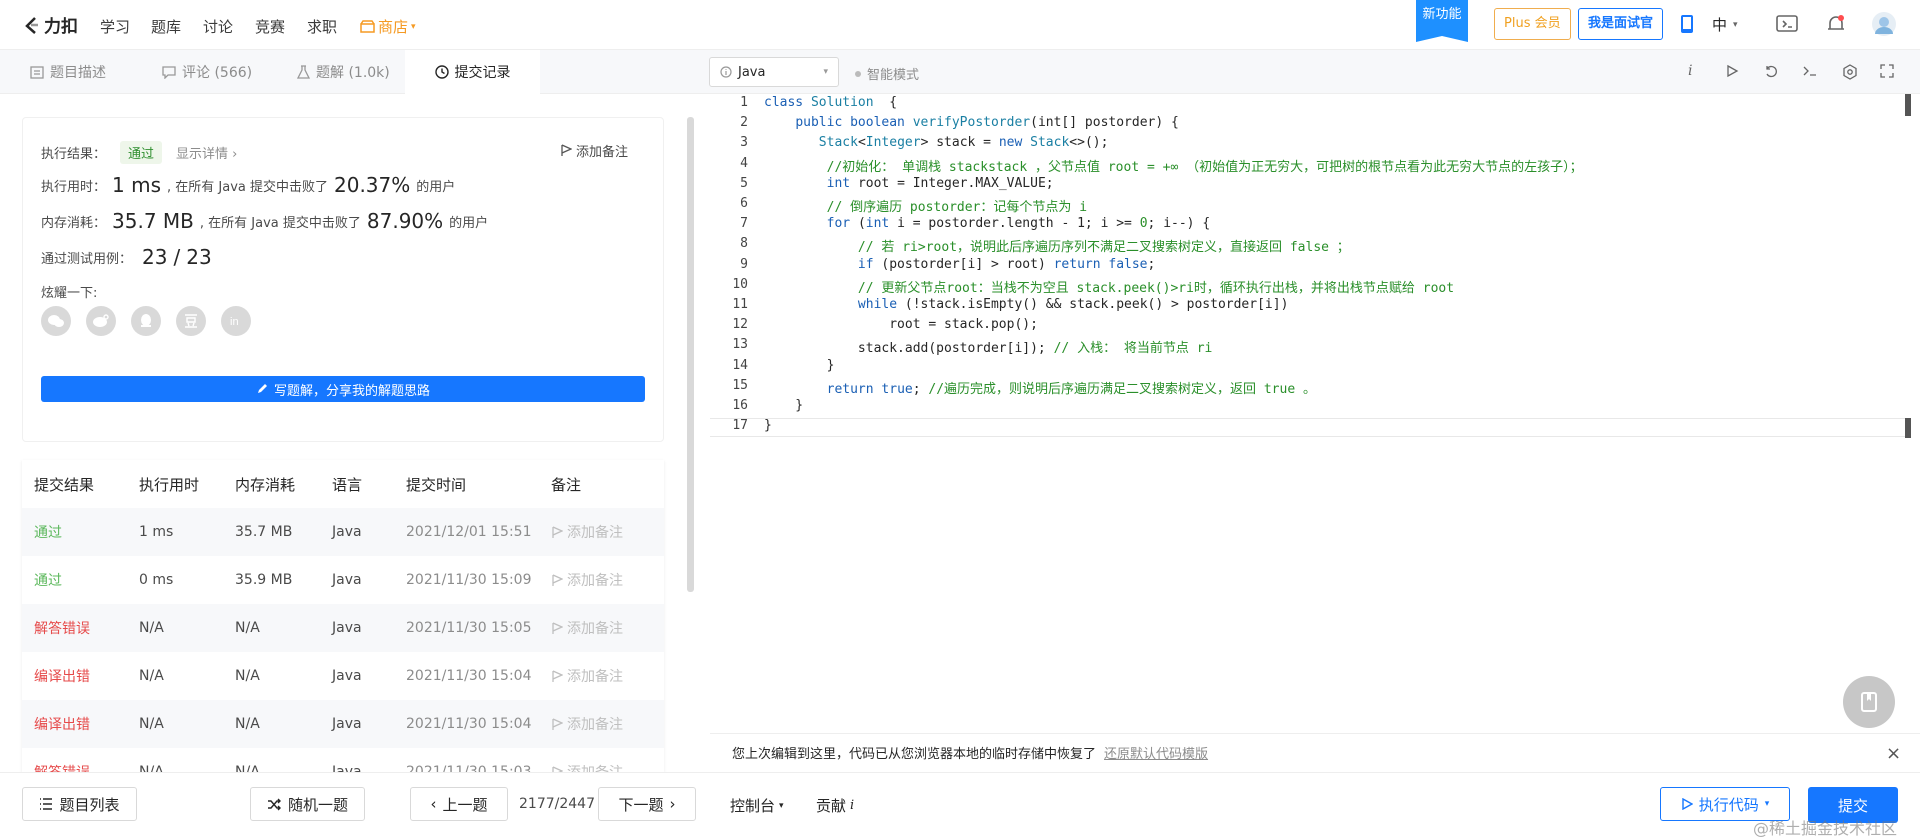  What do you see at coordinates (959, 264) in the screenshot?
I see `code-line: if (postorder[i] > root) return false;` at bounding box center [959, 264].